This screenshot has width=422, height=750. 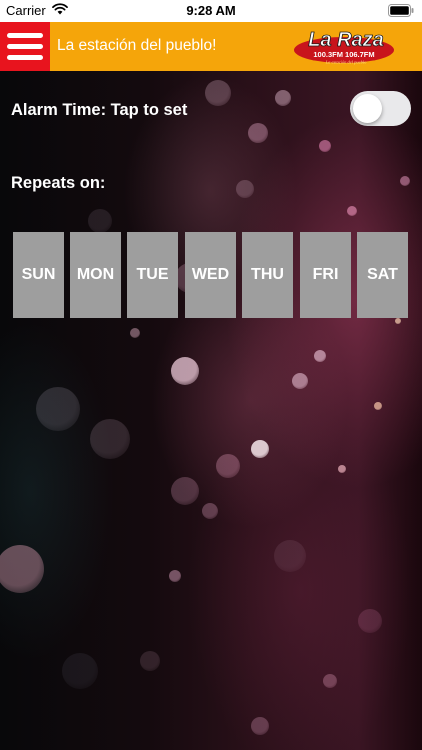 I want to click on day-button-wed: WED, so click(x=210, y=275).